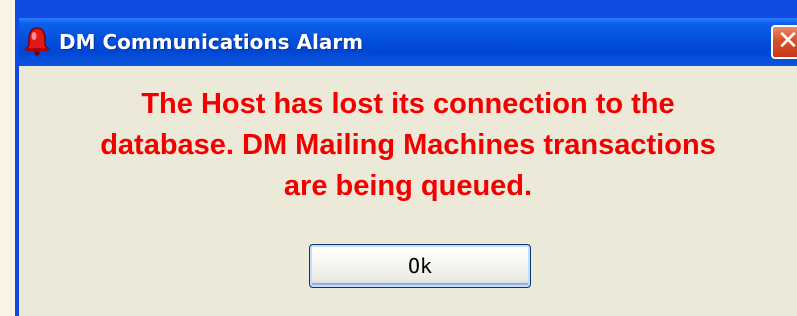 The height and width of the screenshot is (316, 797). Describe the element at coordinates (37, 41) in the screenshot. I see `alarm-bell-icon` at that location.